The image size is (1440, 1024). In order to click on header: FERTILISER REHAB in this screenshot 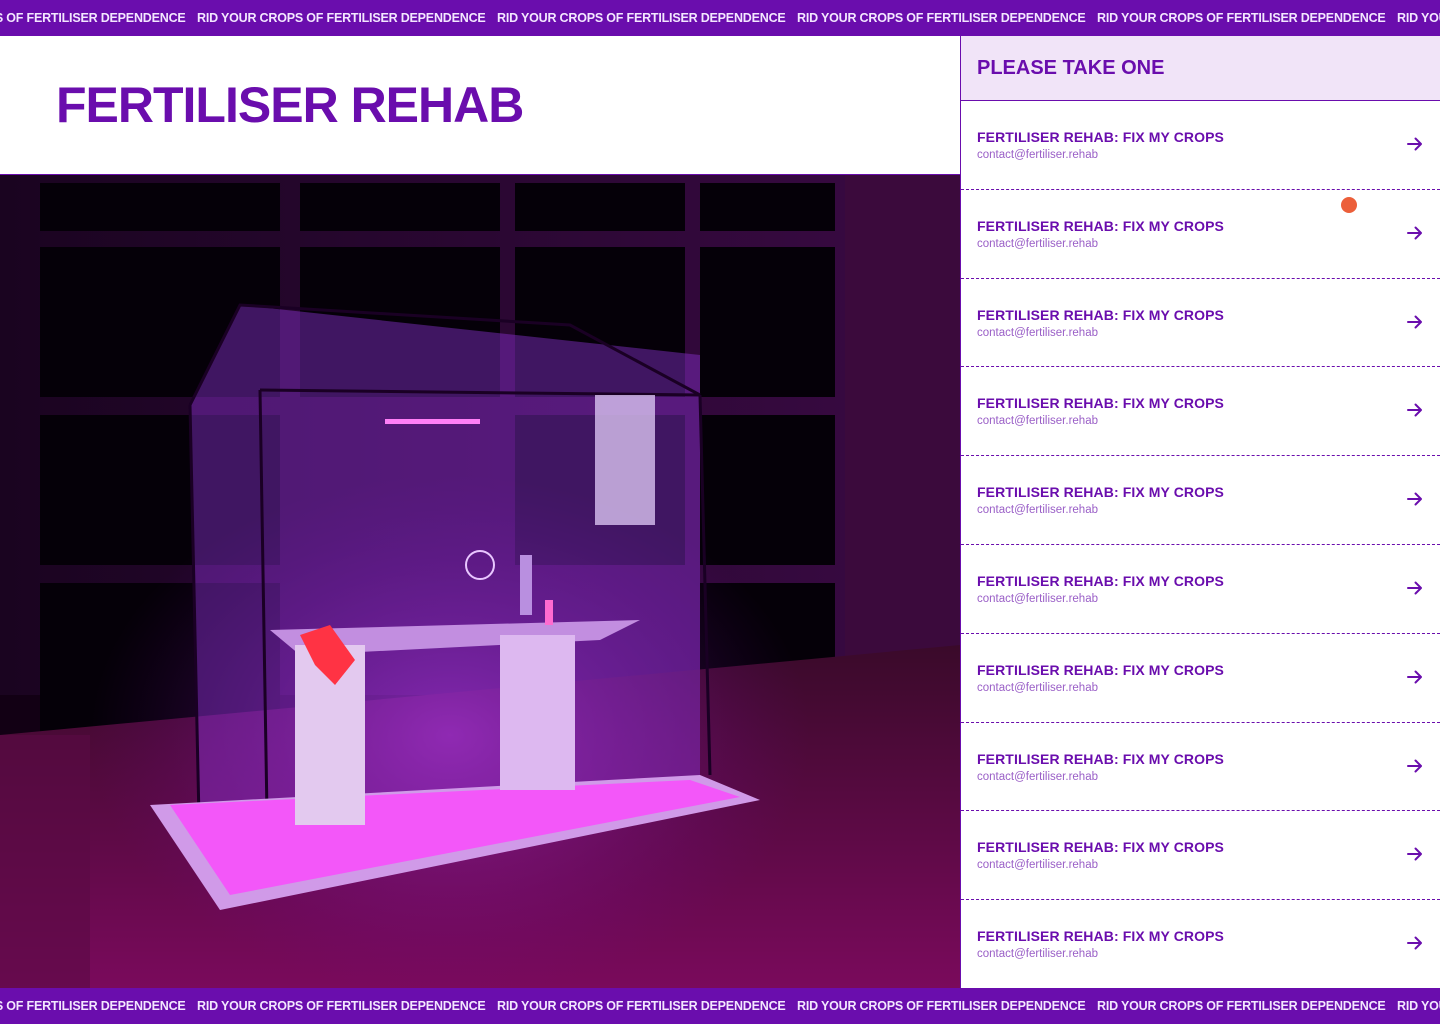, I will do `click(480, 105)`.